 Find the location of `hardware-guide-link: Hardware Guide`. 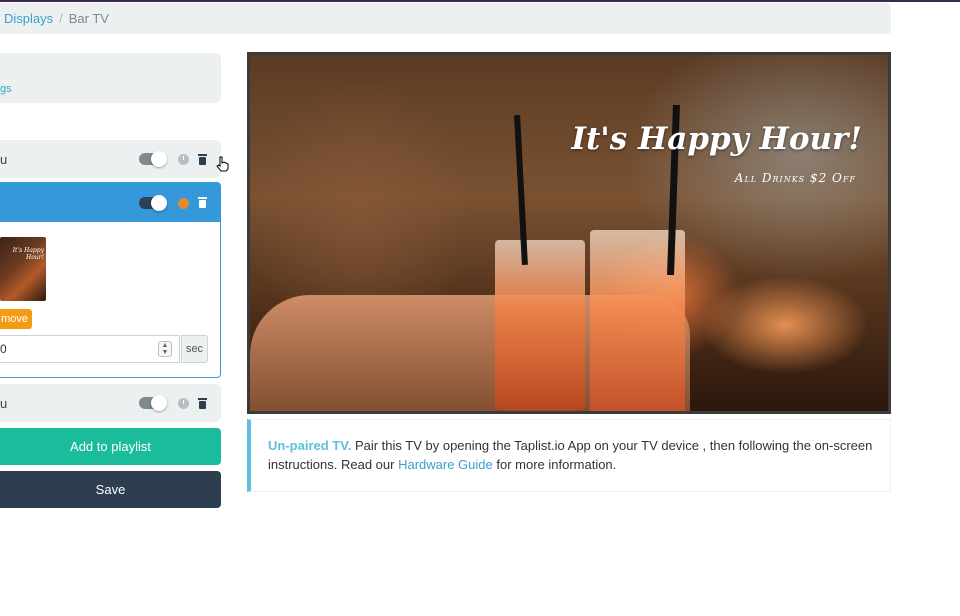

hardware-guide-link: Hardware Guide is located at coordinates (445, 464).